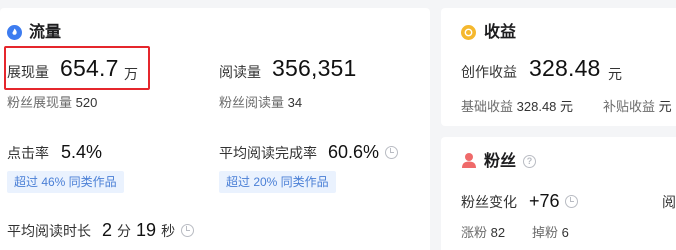 The image size is (676, 250). What do you see at coordinates (107, 230) in the screenshot?
I see `avg-time-min: 2` at bounding box center [107, 230].